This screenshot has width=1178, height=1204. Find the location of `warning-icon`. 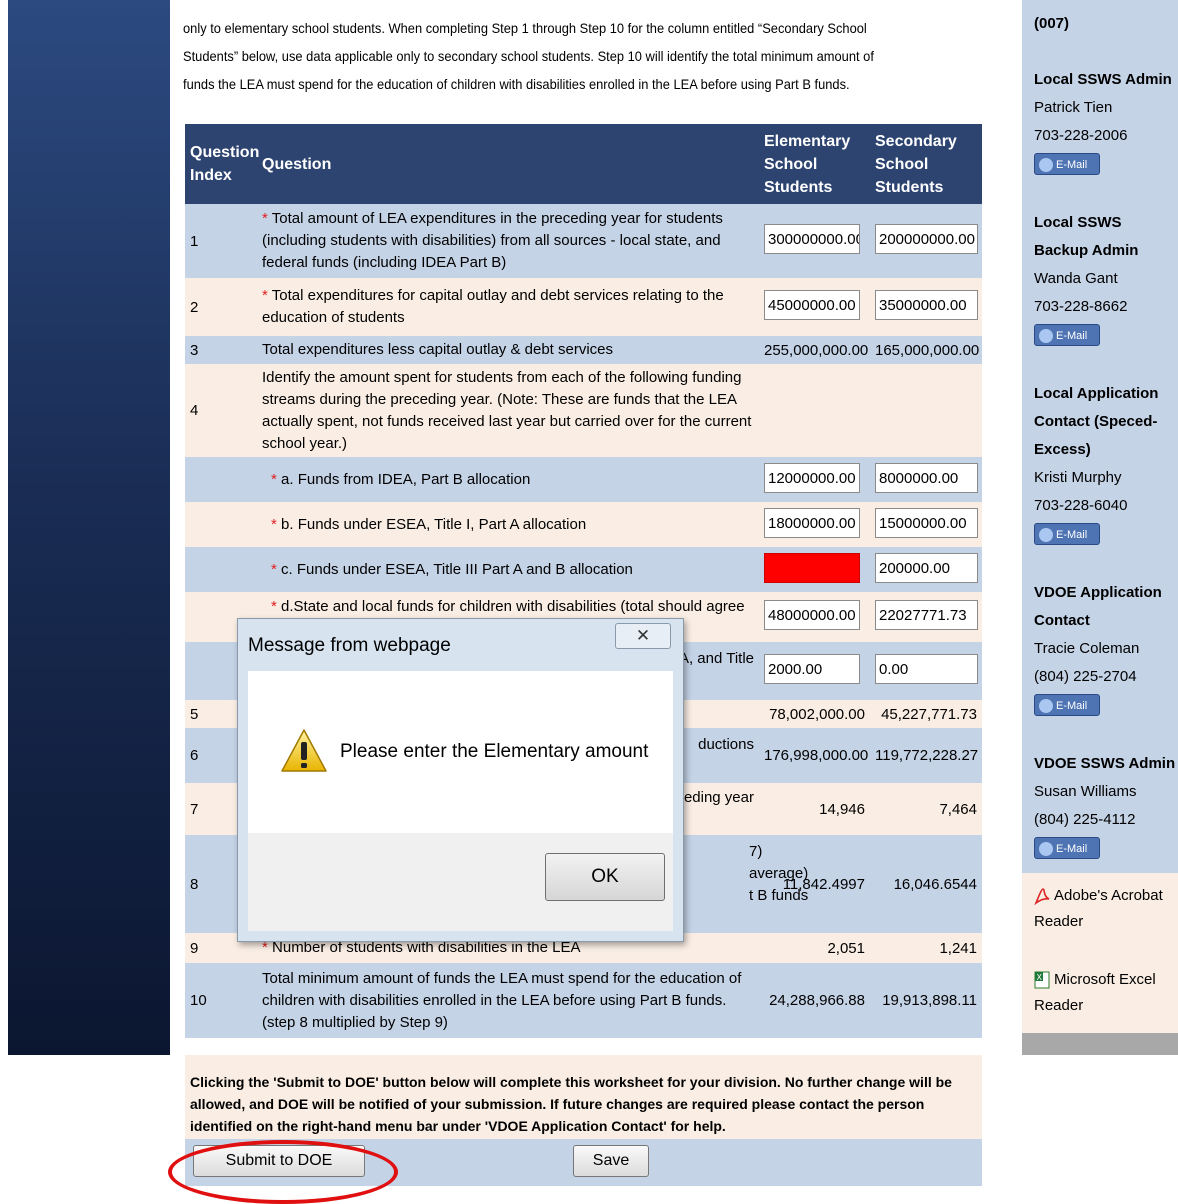

warning-icon is located at coordinates (304, 750).